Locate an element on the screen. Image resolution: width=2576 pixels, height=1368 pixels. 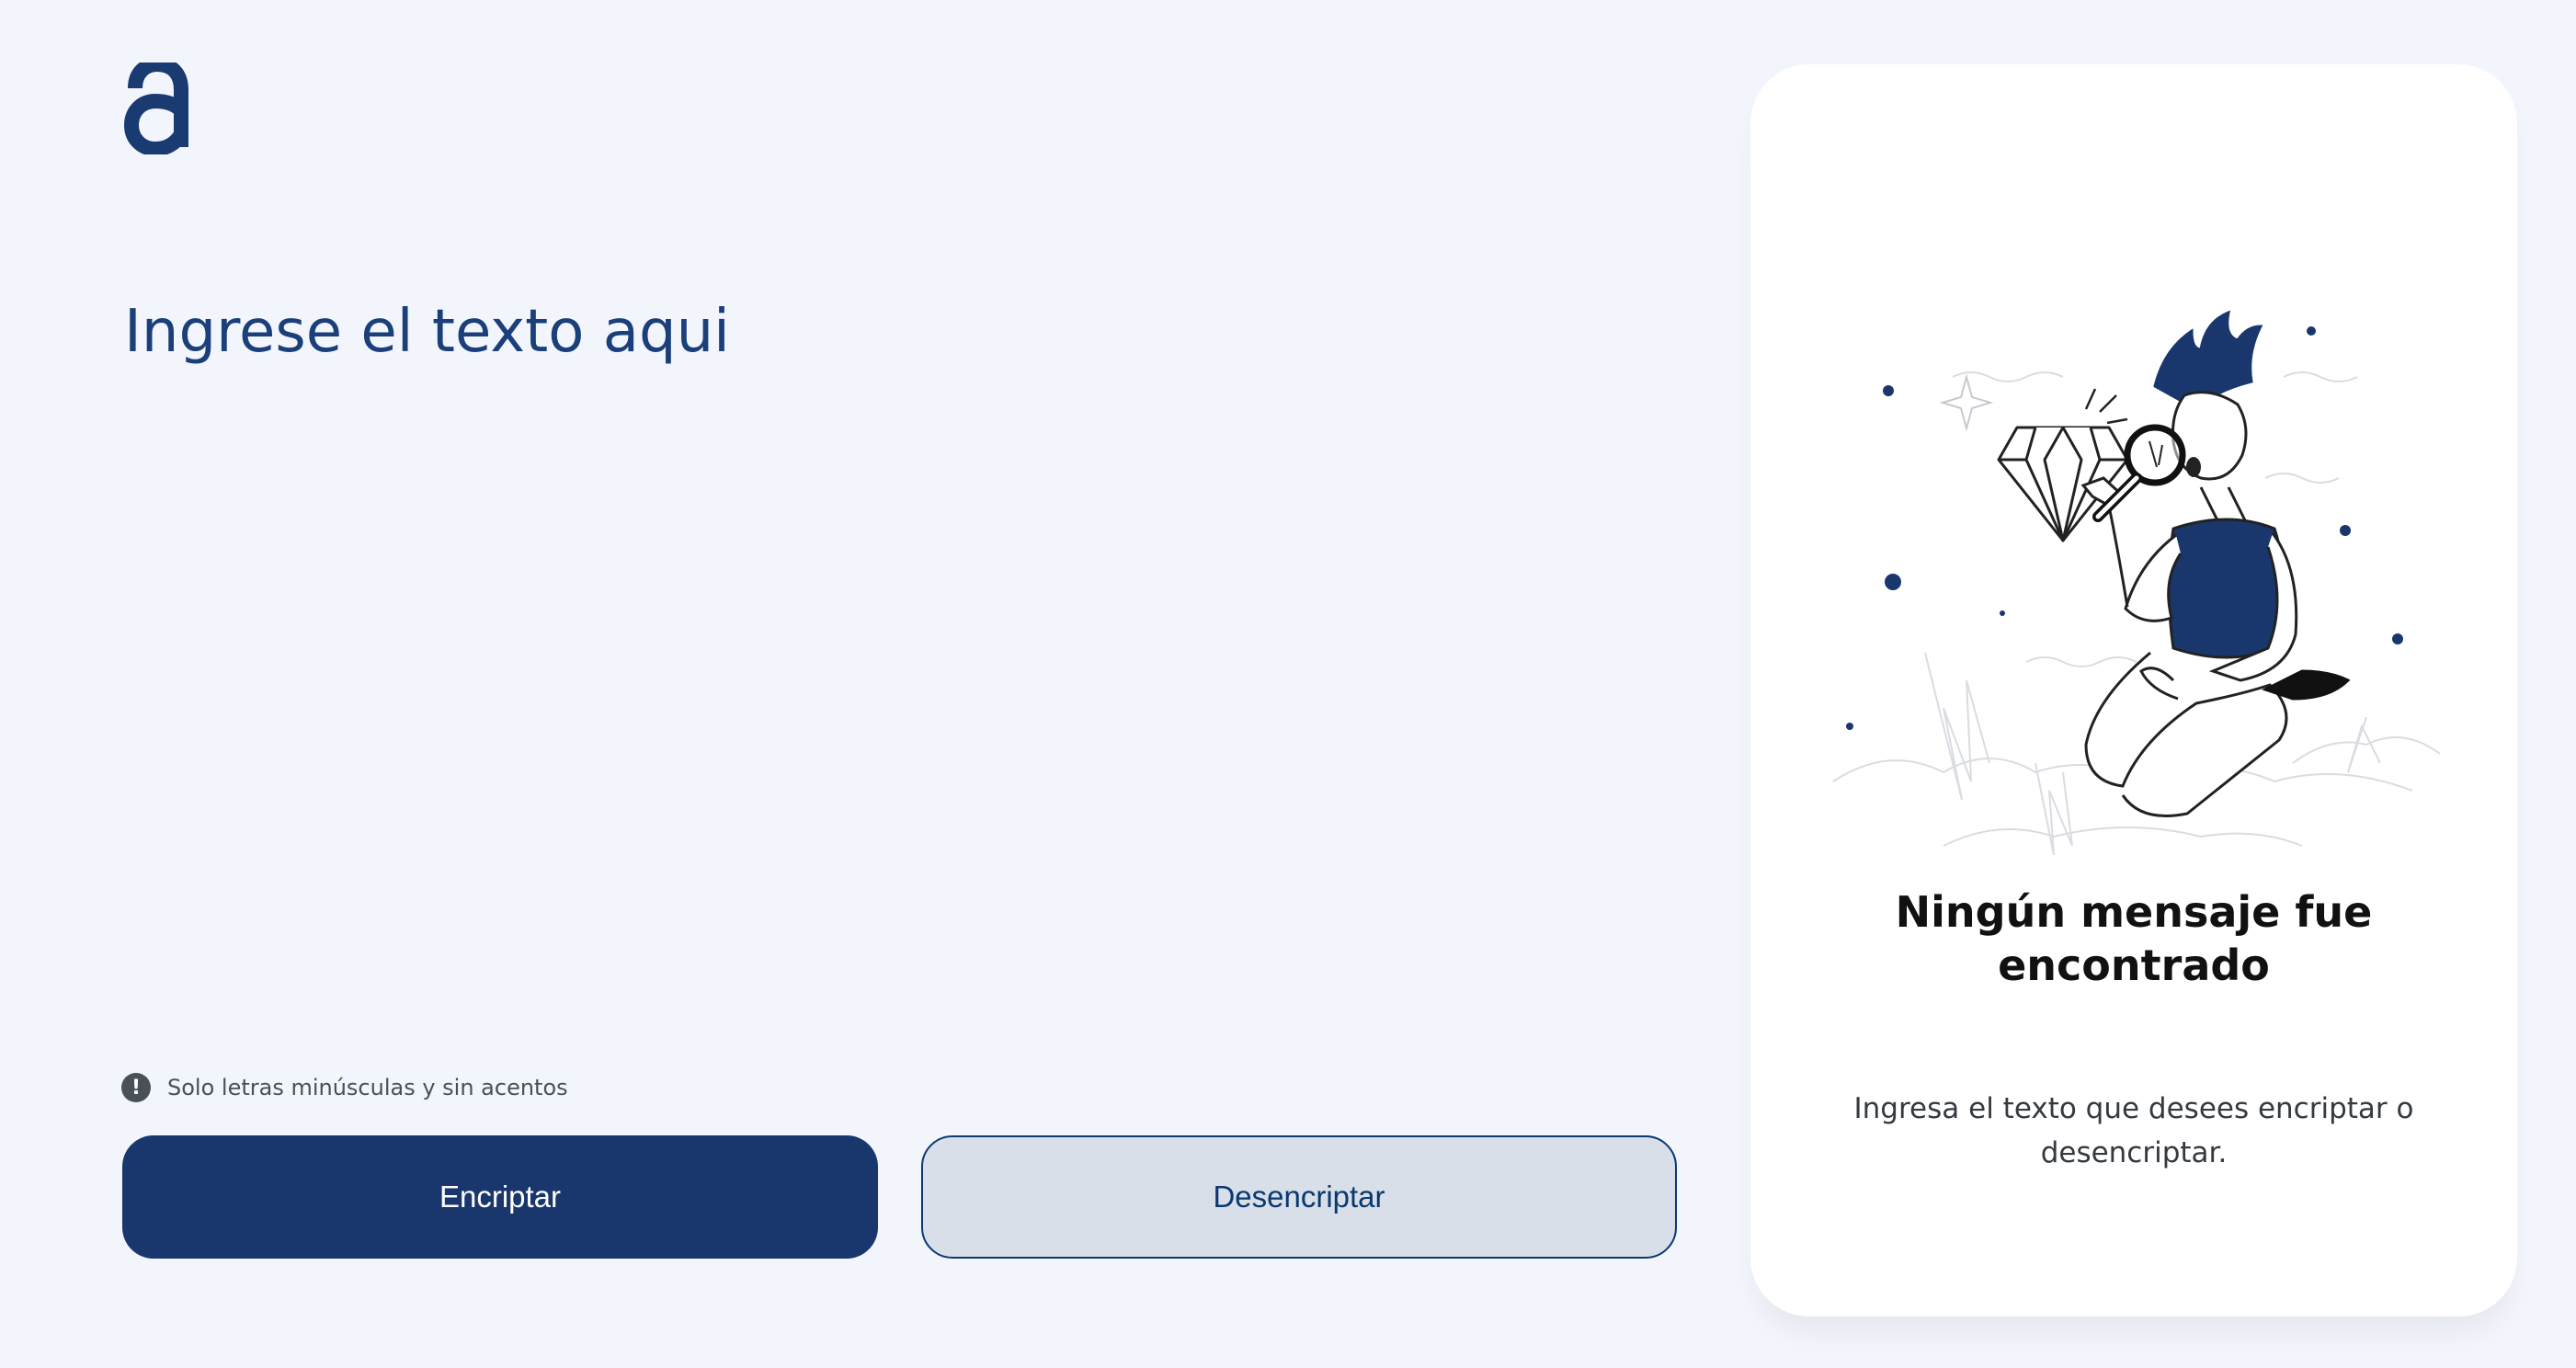
encrypt-button: Encriptar is located at coordinates (500, 1197).